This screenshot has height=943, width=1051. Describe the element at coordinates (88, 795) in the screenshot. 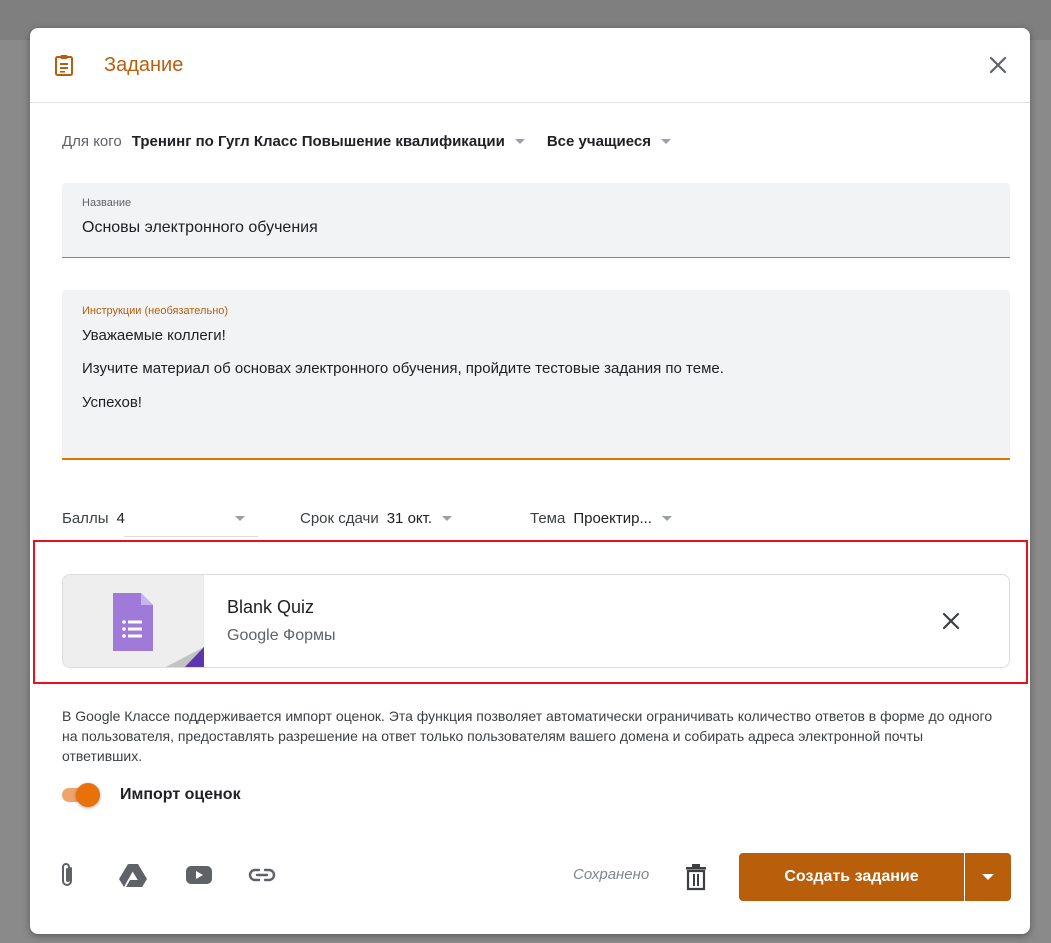

I see `toggle-knob` at that location.